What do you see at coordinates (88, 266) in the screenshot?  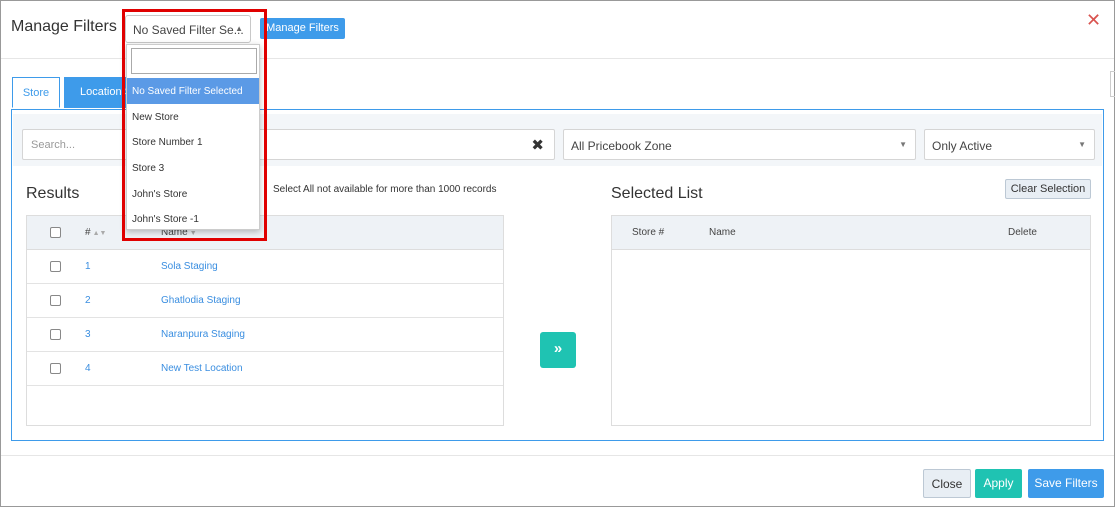 I see `row-number: 1` at bounding box center [88, 266].